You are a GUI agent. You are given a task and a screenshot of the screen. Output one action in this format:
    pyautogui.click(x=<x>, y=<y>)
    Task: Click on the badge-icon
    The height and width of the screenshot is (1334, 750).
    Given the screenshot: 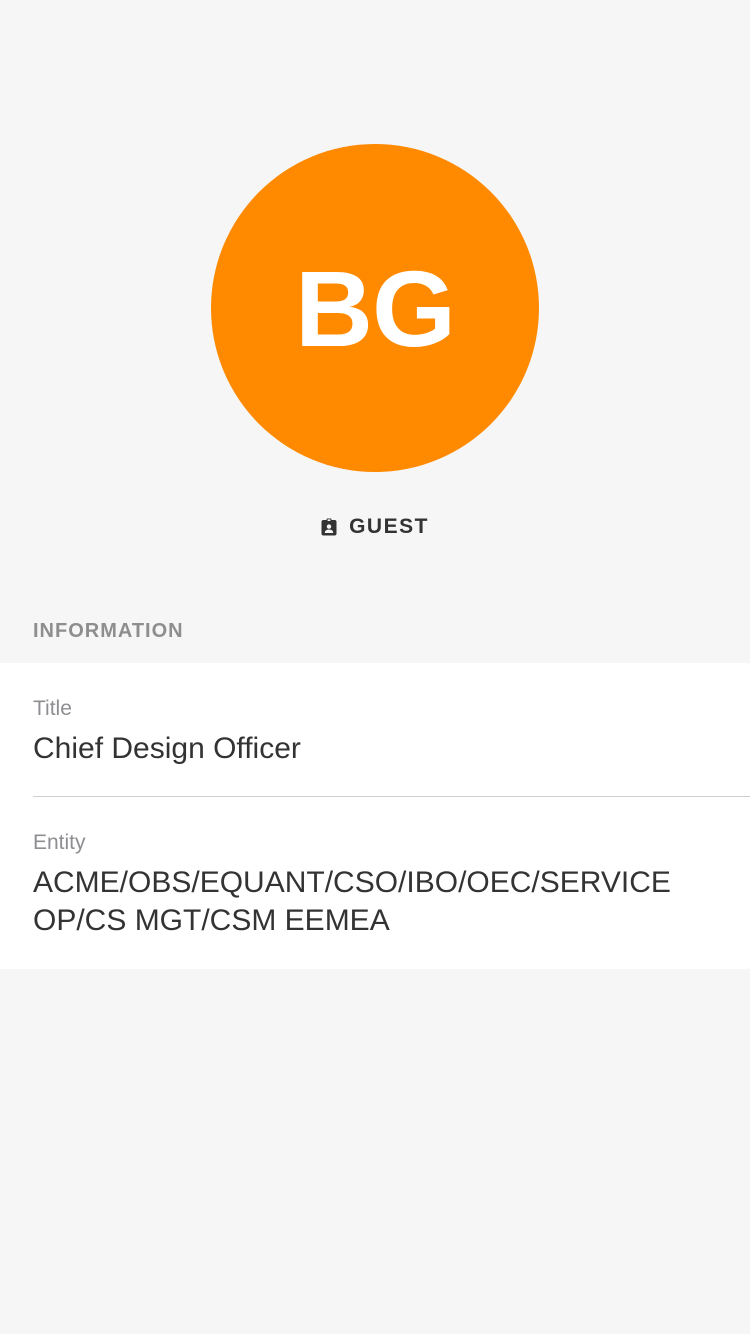 What is the action you would take?
    pyautogui.click(x=329, y=527)
    